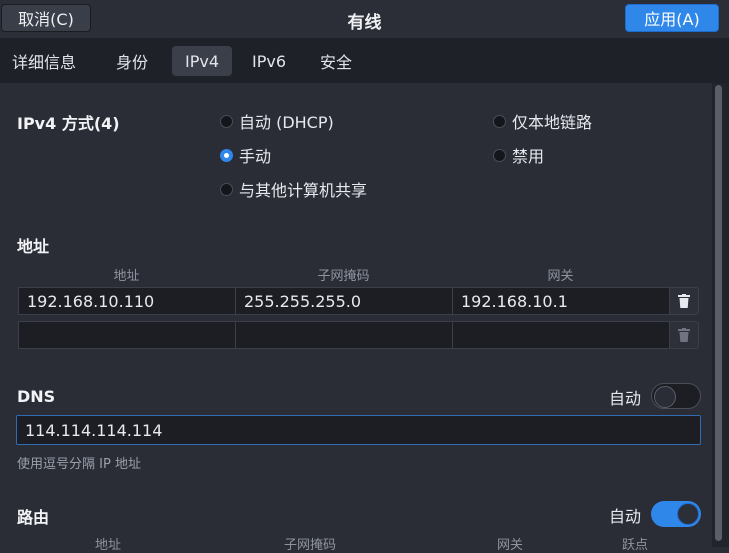  I want to click on gateway-field: 192.168.10.1, so click(561, 301).